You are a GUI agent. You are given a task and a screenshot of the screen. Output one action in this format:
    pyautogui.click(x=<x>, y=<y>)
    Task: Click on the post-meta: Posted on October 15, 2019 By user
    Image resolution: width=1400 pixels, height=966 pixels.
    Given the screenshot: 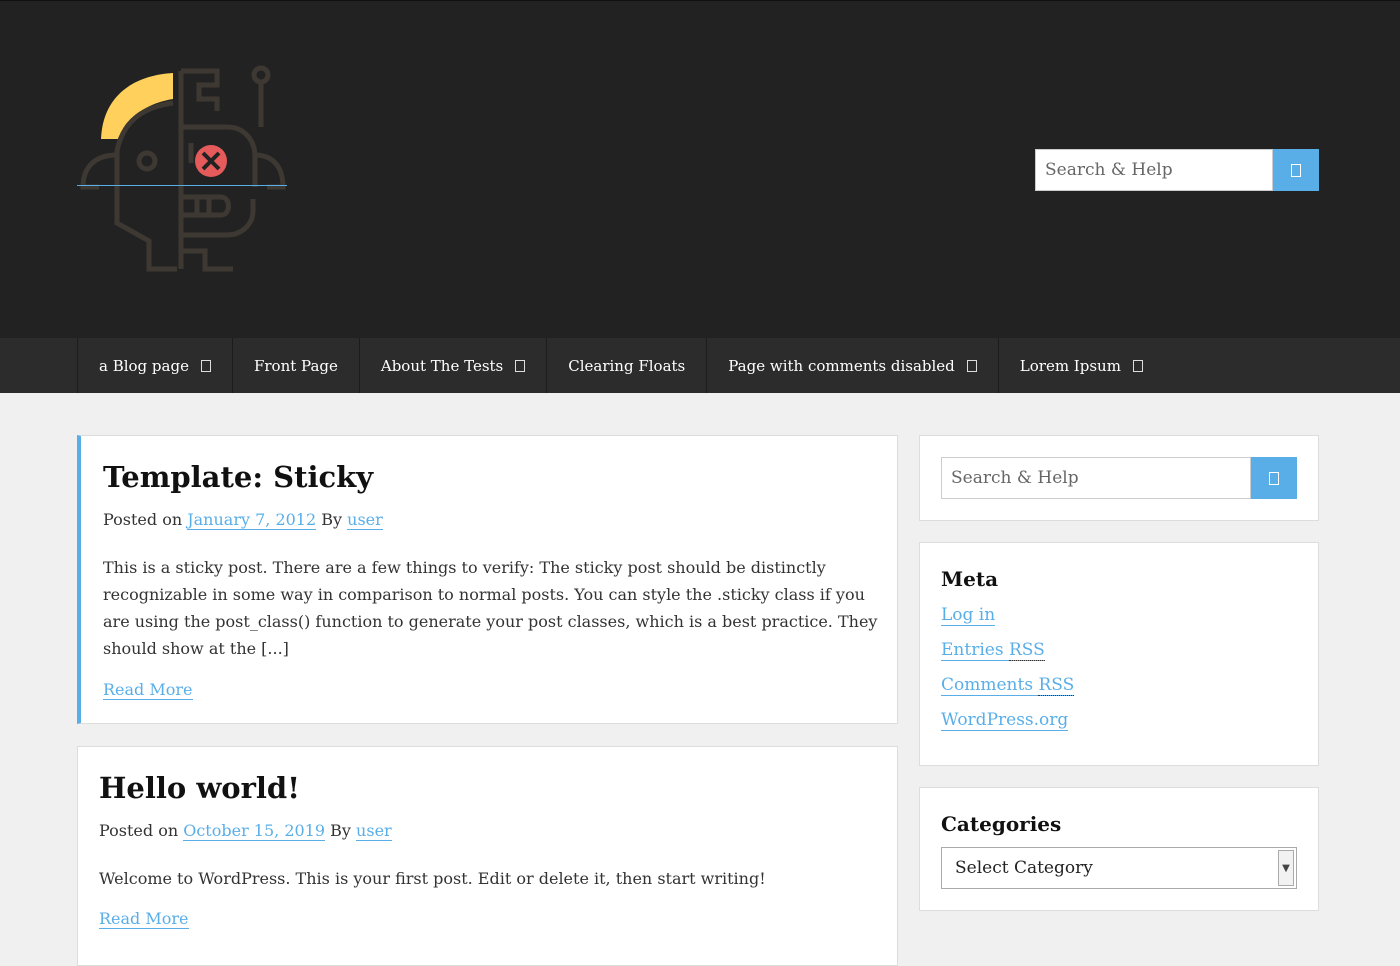 What is the action you would take?
    pyautogui.click(x=245, y=831)
    